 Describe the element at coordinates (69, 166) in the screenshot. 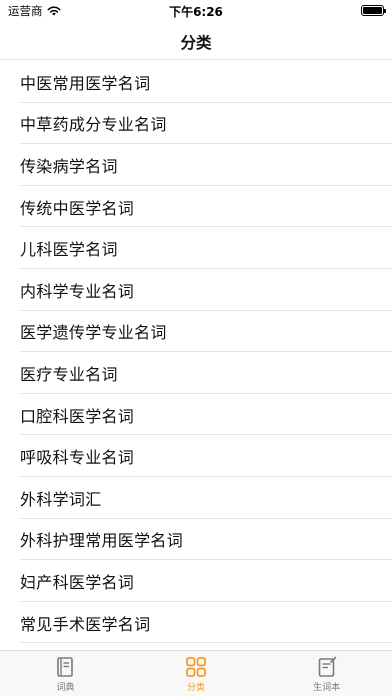

I see `category-label: 传染病学名词` at that location.